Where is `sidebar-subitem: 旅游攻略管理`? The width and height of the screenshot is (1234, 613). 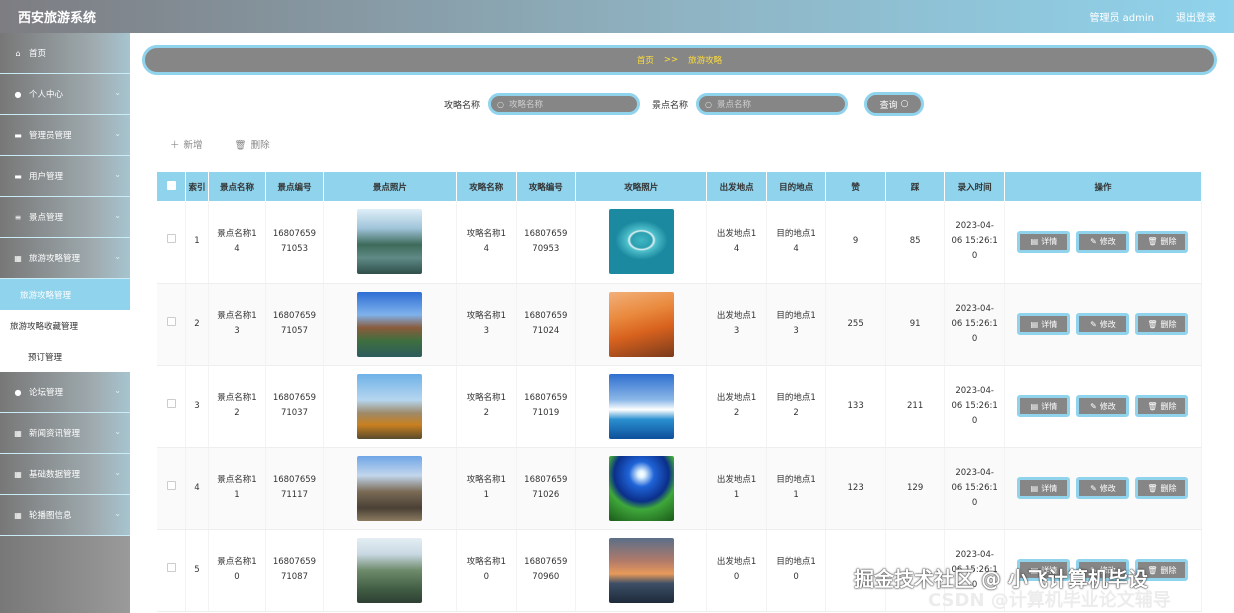 sidebar-subitem: 旅游攻略管理 is located at coordinates (65, 294).